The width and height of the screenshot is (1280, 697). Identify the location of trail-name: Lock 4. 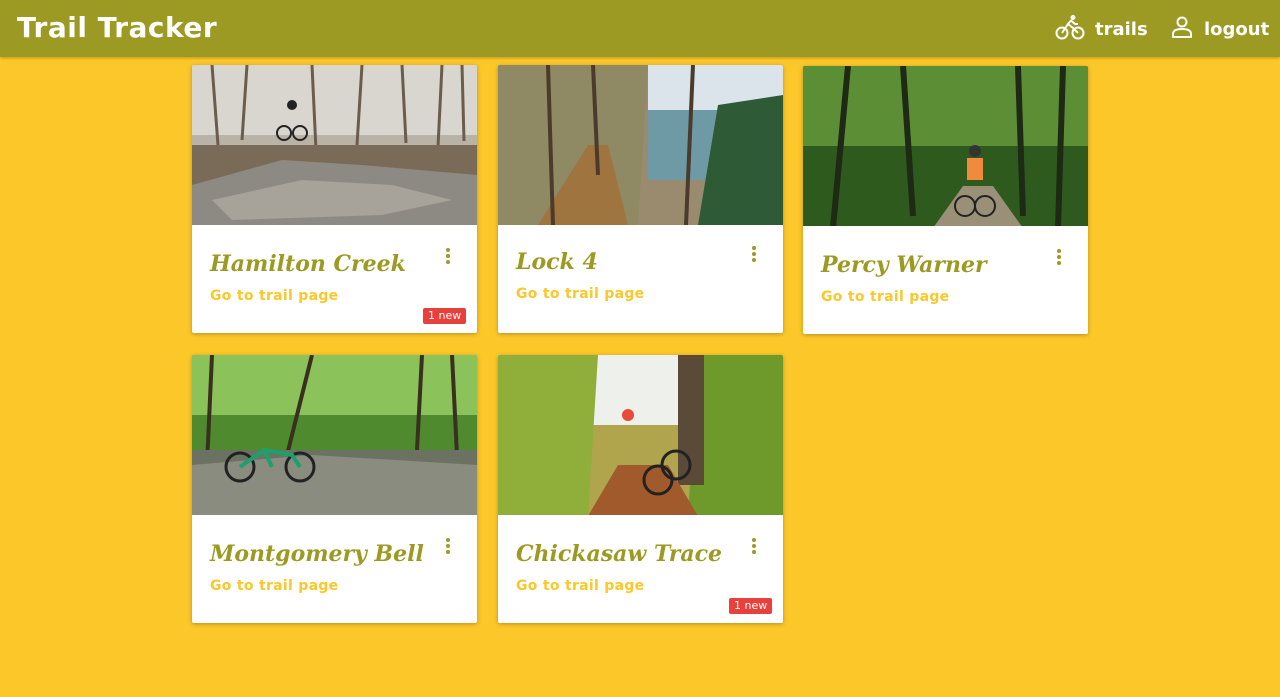
(557, 262).